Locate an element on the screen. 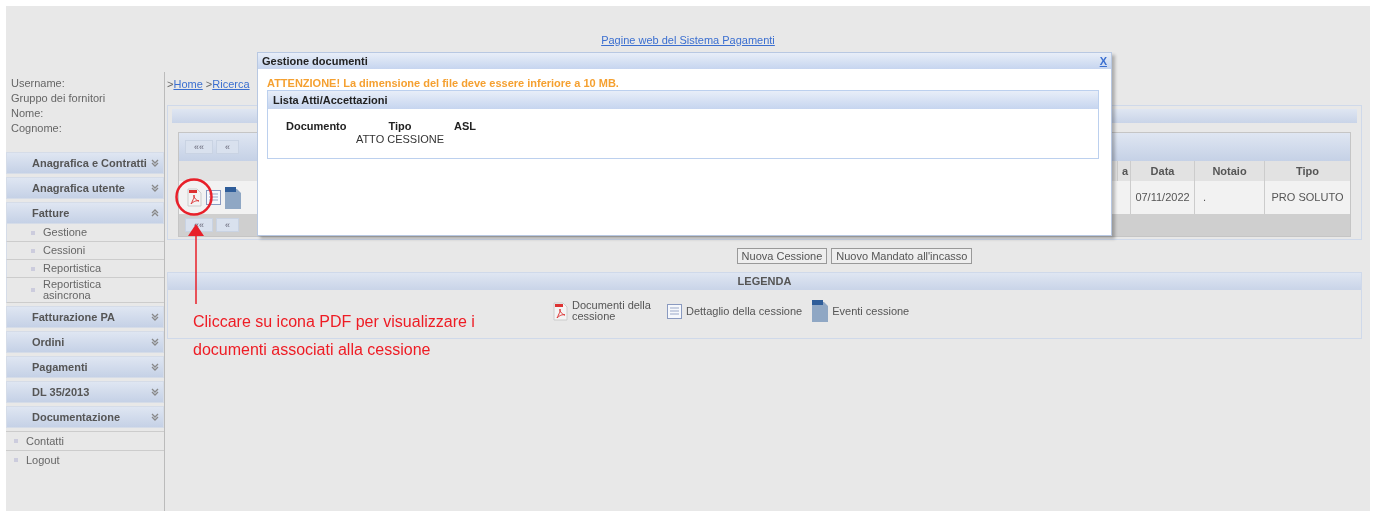  column-header: Tipo is located at coordinates (400, 126).